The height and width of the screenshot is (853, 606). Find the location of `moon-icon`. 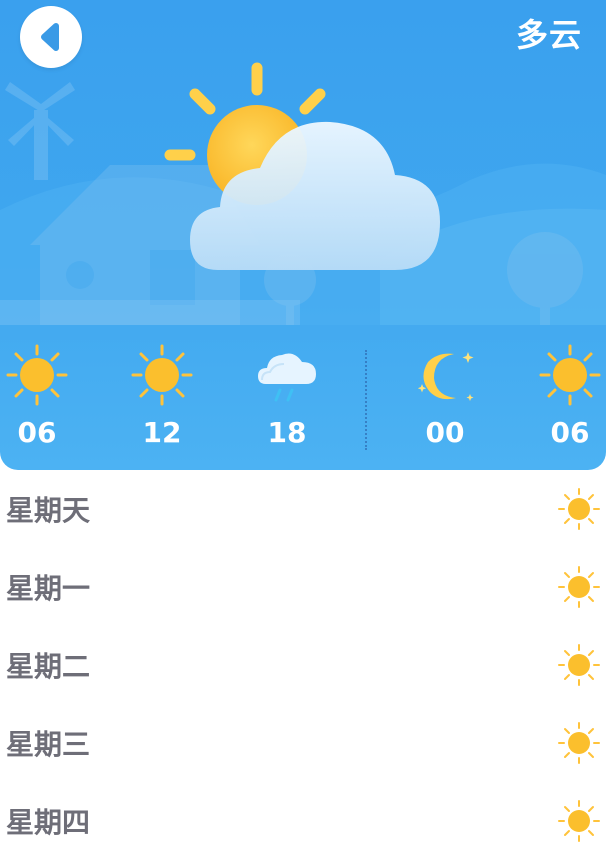

moon-icon is located at coordinates (445, 376).